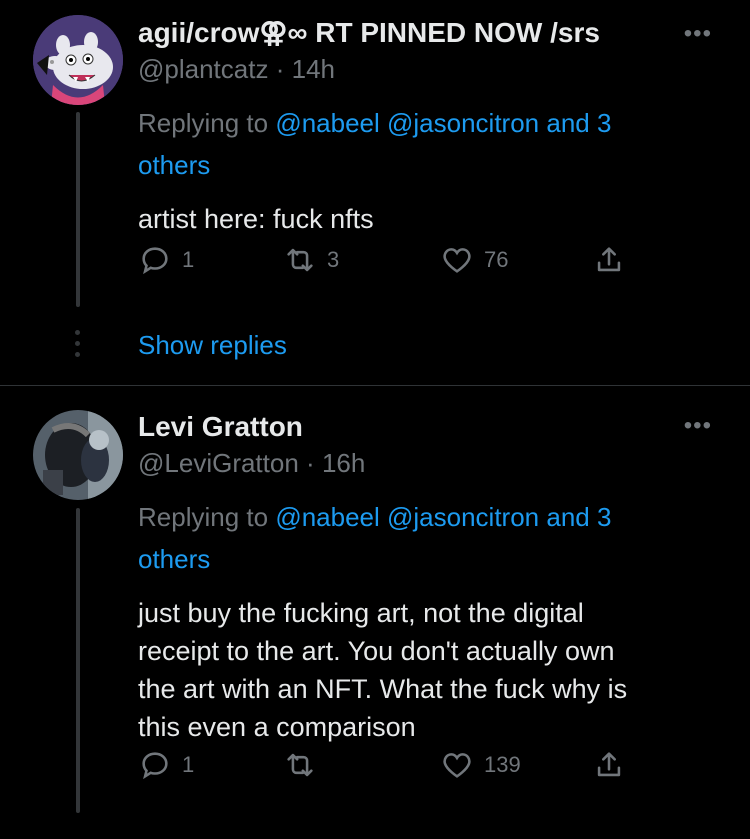  What do you see at coordinates (418, 463) in the screenshot?
I see `handle-row: @LeviGratton · 16h` at bounding box center [418, 463].